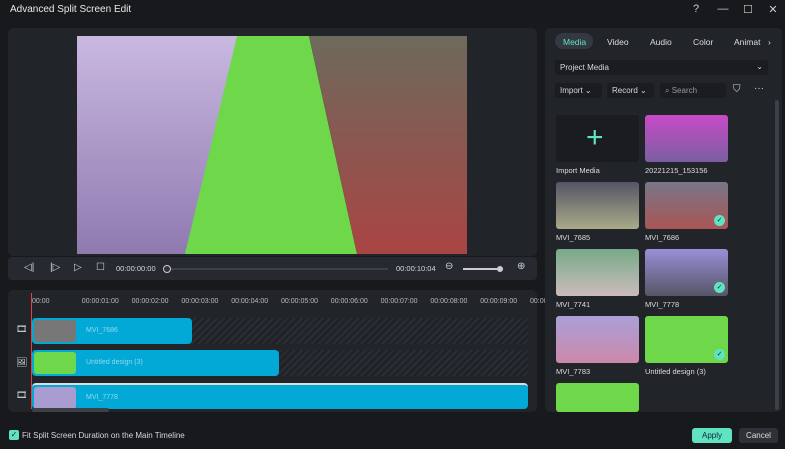  I want to click on ruler-label: 00:00:01:00, so click(100, 301).